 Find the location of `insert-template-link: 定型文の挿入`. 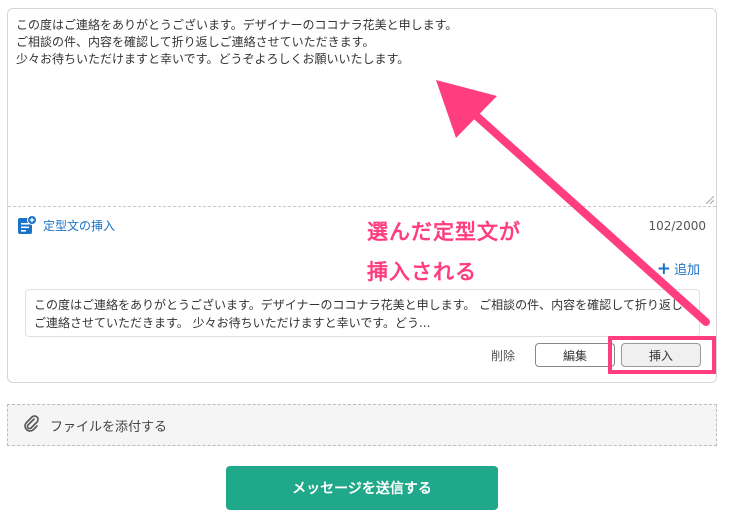

insert-template-link: 定型文の挿入 is located at coordinates (66, 225).